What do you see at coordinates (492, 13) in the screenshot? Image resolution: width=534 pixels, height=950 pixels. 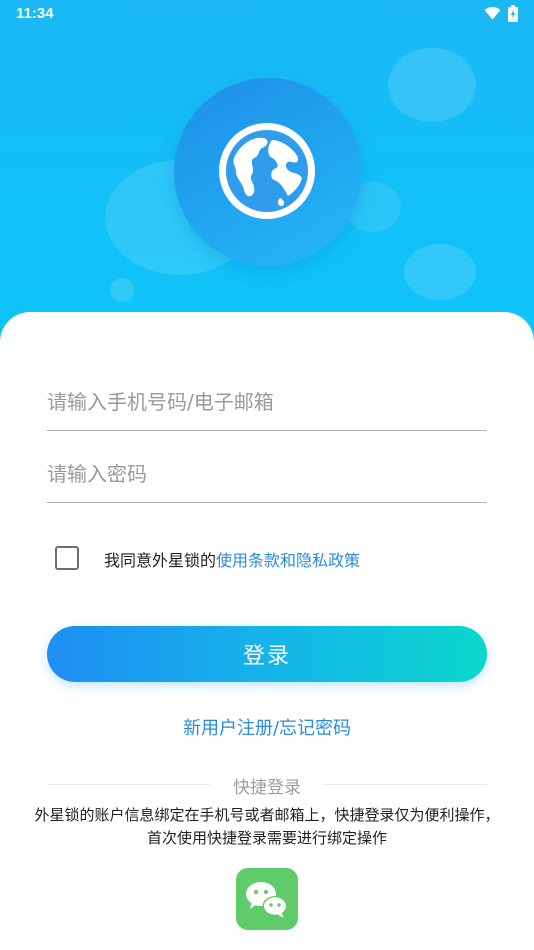 I see `wifi-icon` at bounding box center [492, 13].